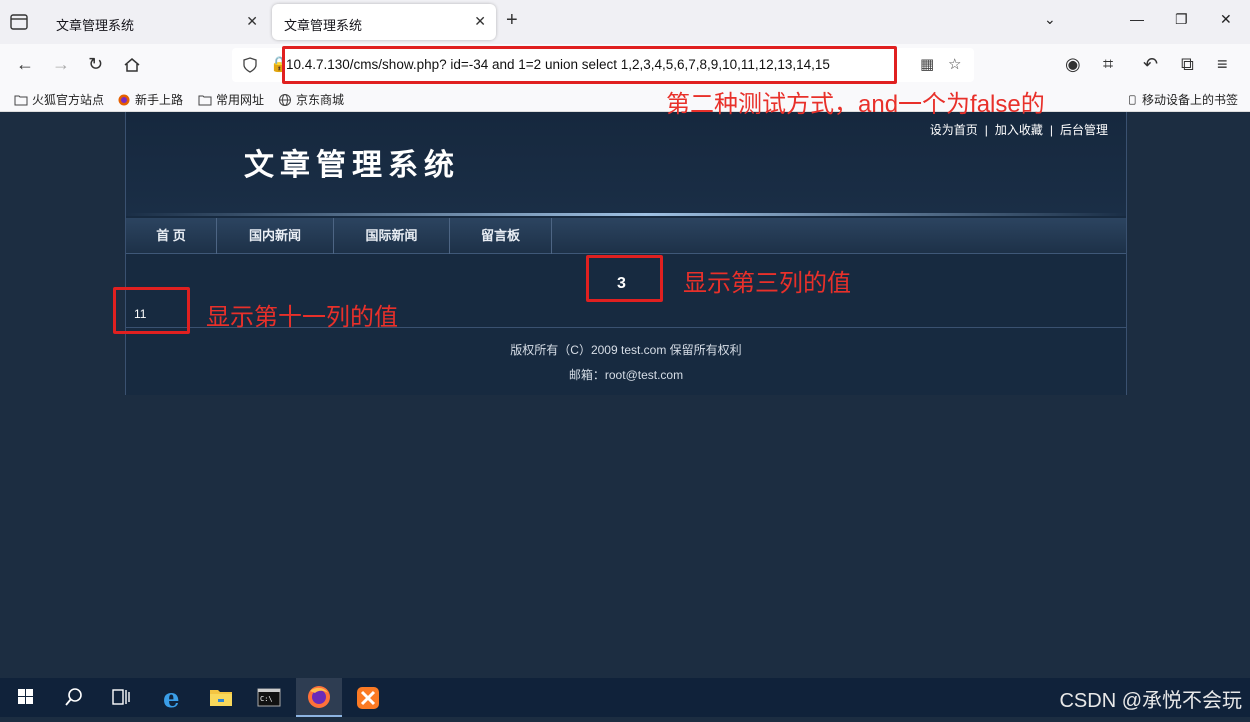 This screenshot has width=1250, height=722. What do you see at coordinates (625, 697) in the screenshot?
I see `taskbar: e C:\ CSDN @承悦不会玩` at bounding box center [625, 697].